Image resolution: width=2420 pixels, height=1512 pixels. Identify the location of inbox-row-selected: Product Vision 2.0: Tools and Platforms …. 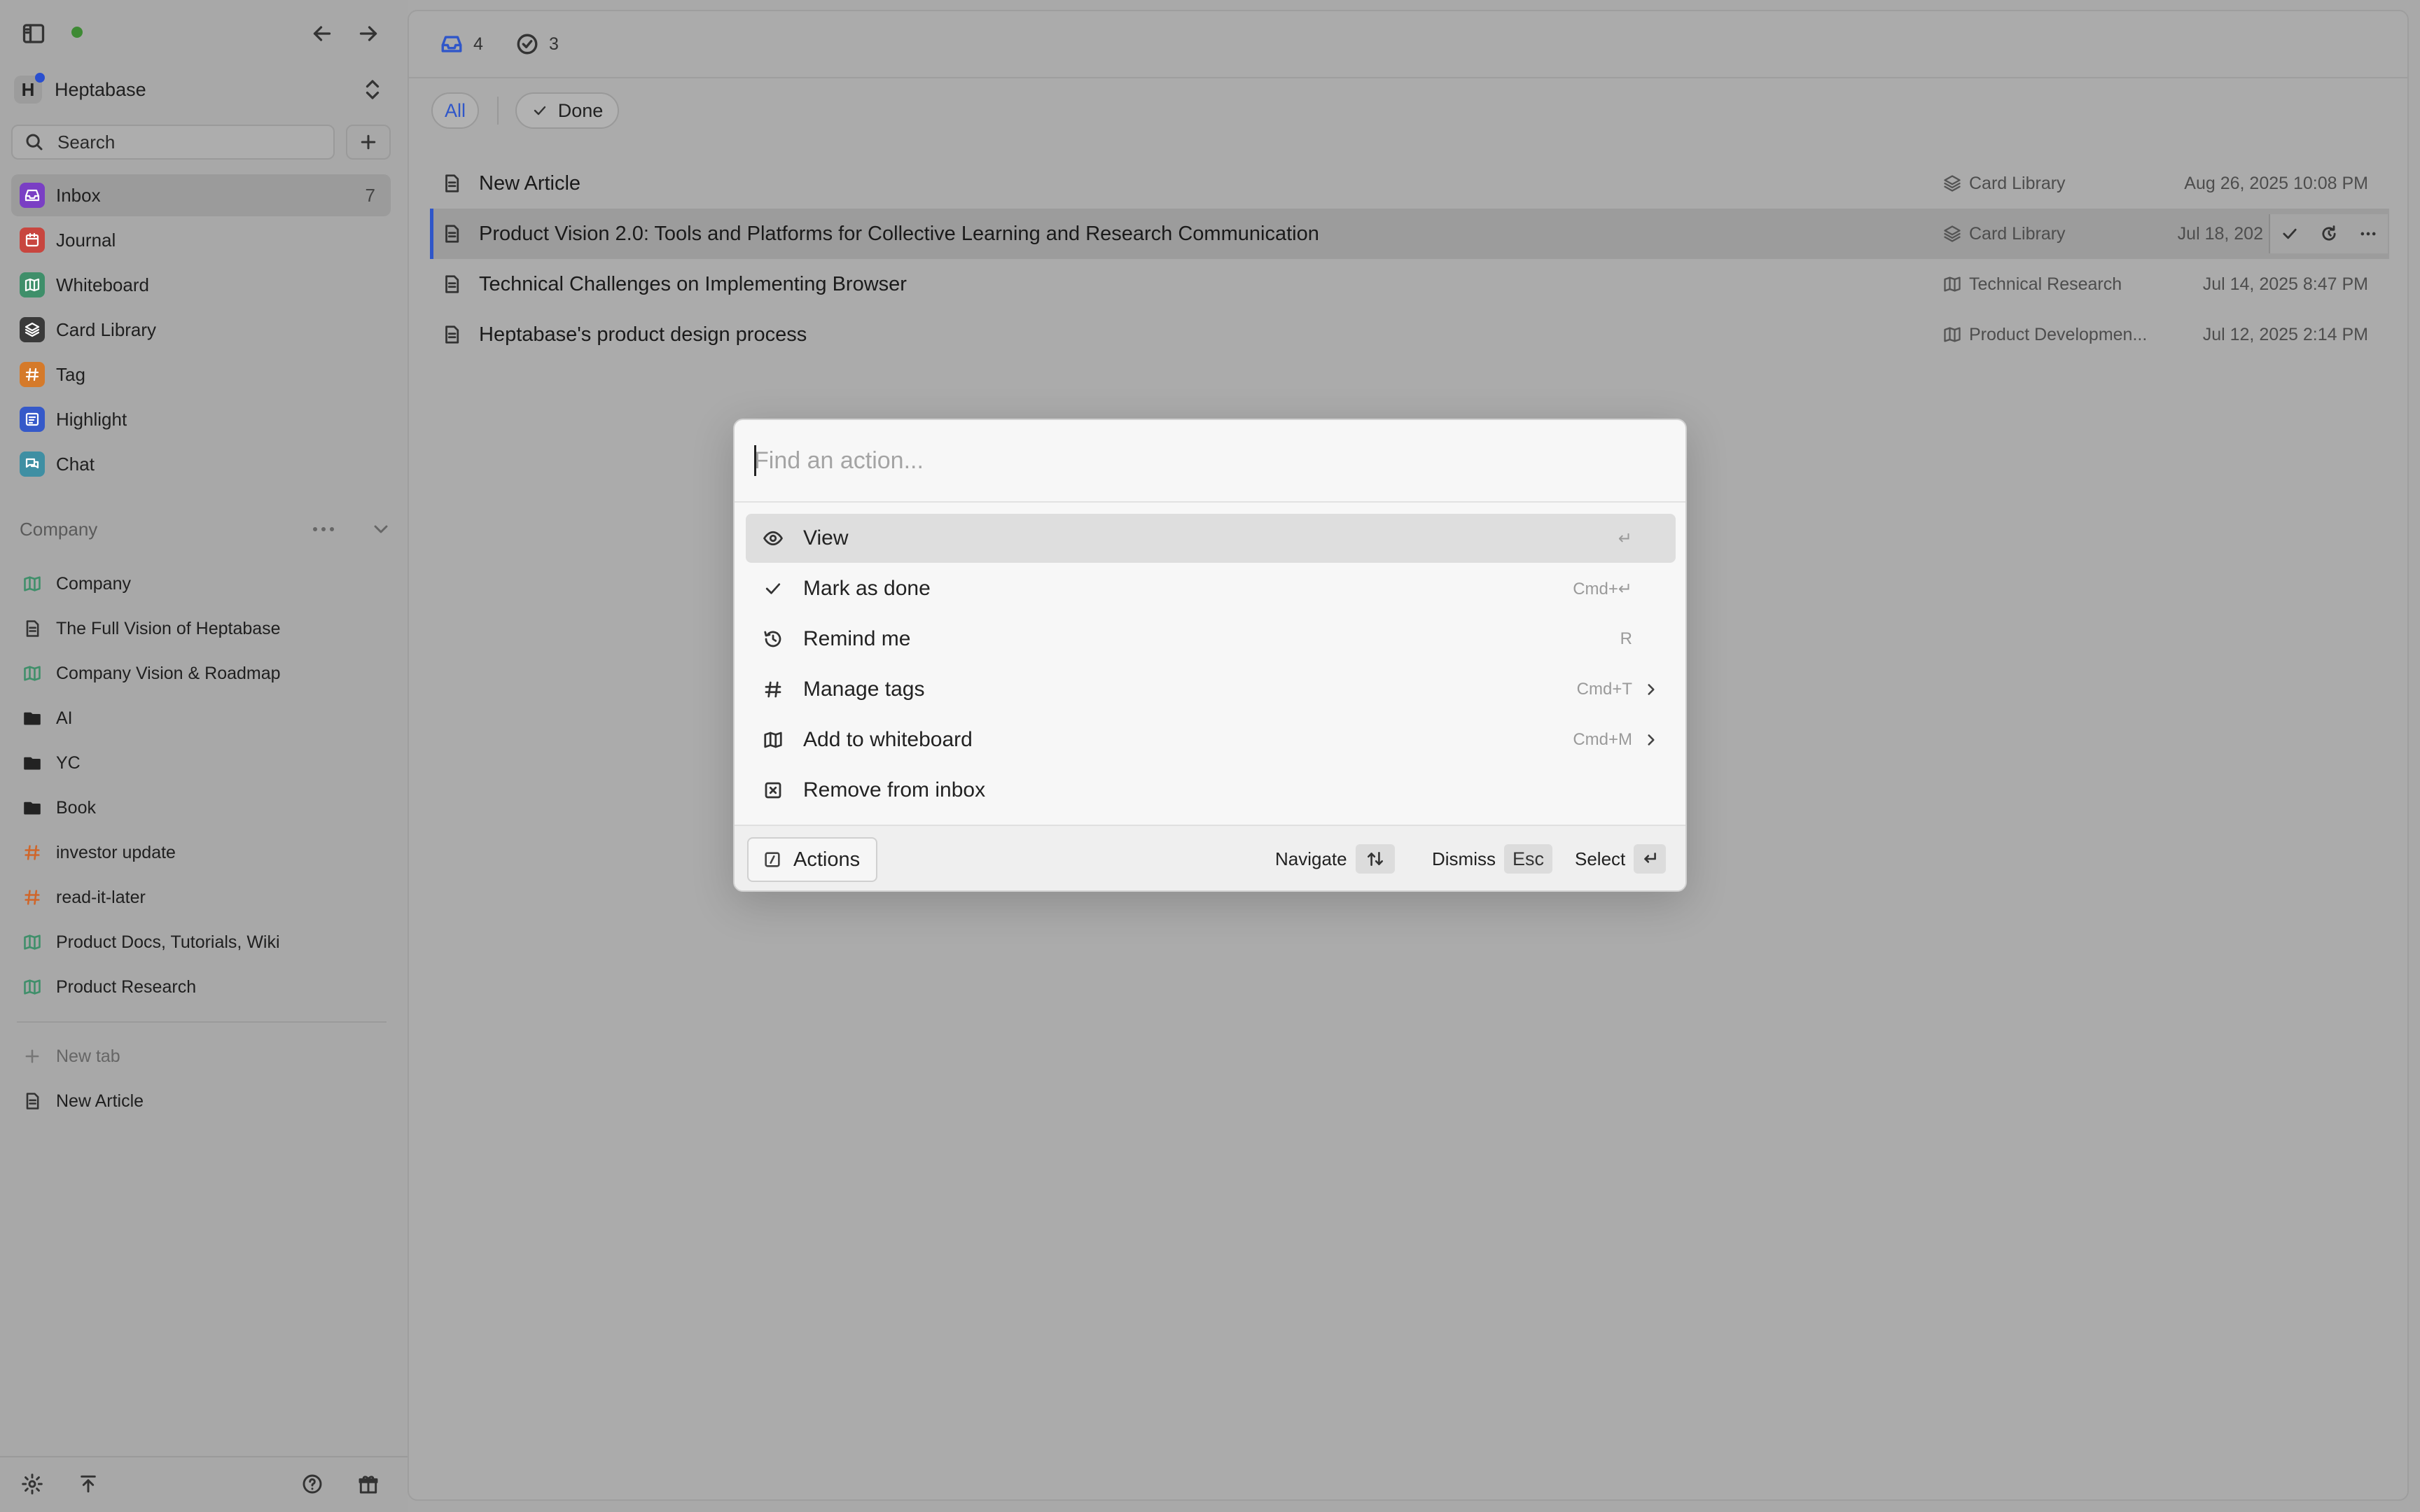
(1409, 234).